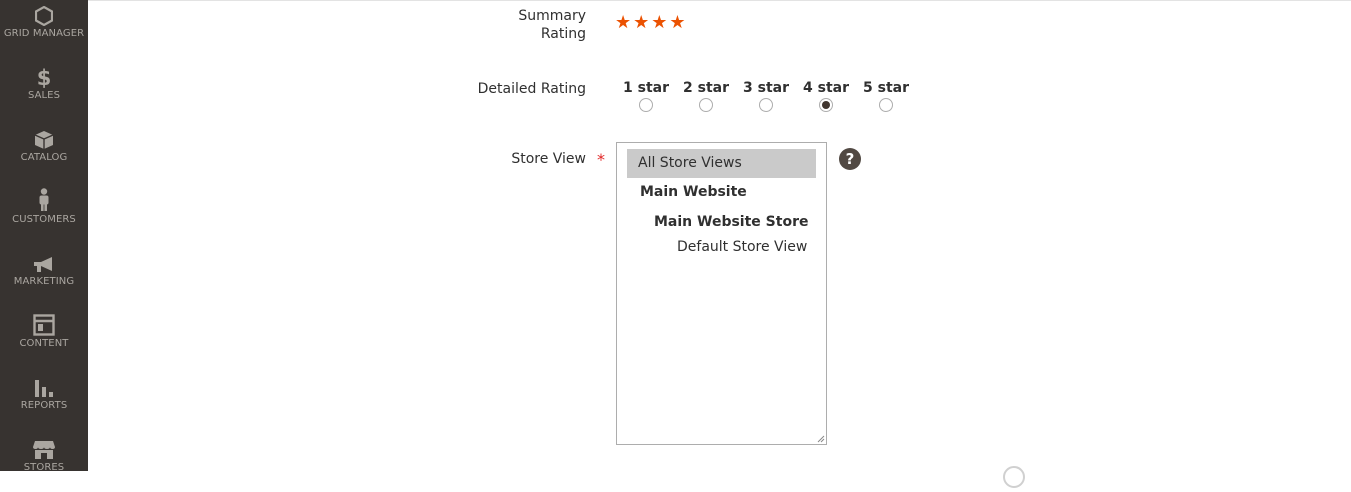 This screenshot has width=1351, height=492. I want to click on nav-label: SALES, so click(44, 95).